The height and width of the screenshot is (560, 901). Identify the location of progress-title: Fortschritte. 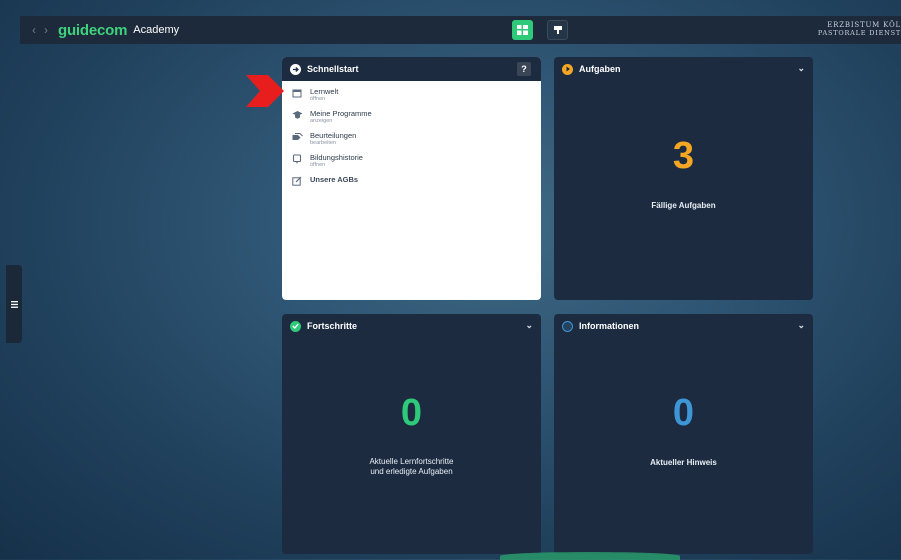
(332, 326).